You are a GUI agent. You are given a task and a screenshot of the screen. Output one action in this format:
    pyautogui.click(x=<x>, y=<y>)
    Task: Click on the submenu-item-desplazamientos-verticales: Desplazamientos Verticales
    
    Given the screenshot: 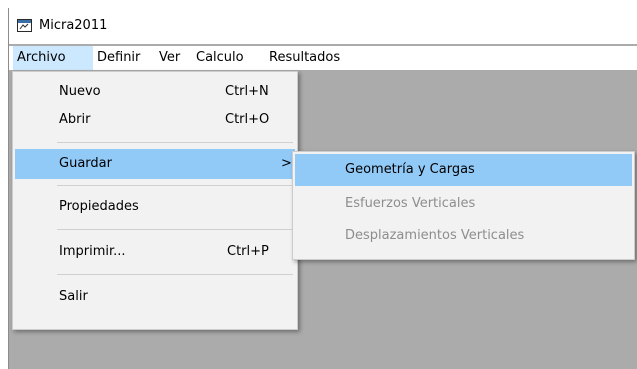 What is the action you would take?
    pyautogui.click(x=463, y=236)
    